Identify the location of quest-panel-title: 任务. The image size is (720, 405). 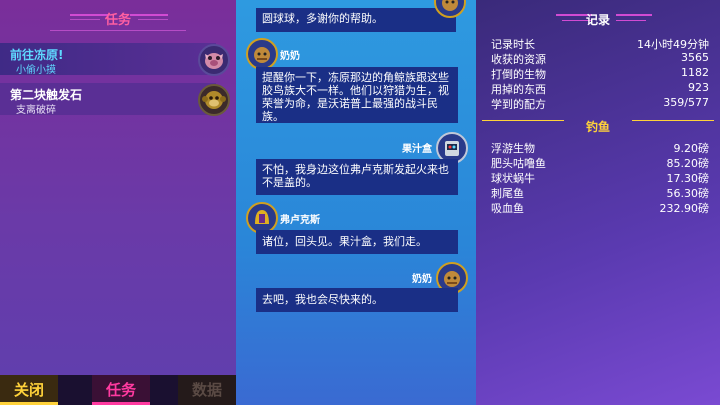
(117, 20).